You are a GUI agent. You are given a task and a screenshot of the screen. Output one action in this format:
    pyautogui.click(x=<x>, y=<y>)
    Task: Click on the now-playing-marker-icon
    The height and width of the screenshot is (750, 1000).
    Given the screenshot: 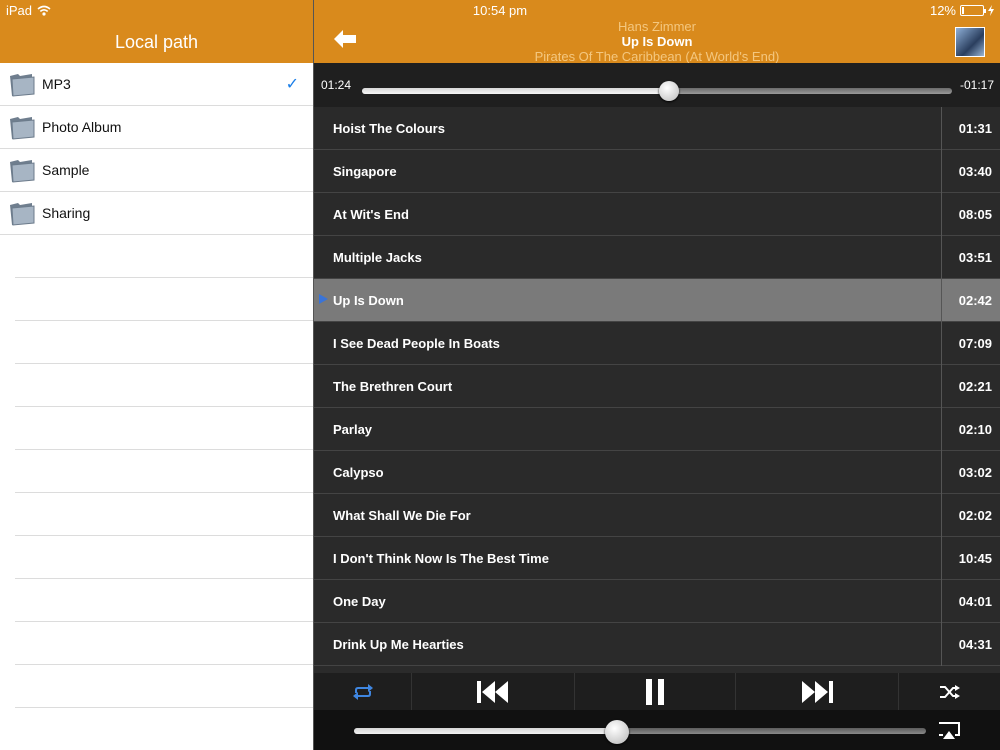 What is the action you would take?
    pyautogui.click(x=323, y=299)
    